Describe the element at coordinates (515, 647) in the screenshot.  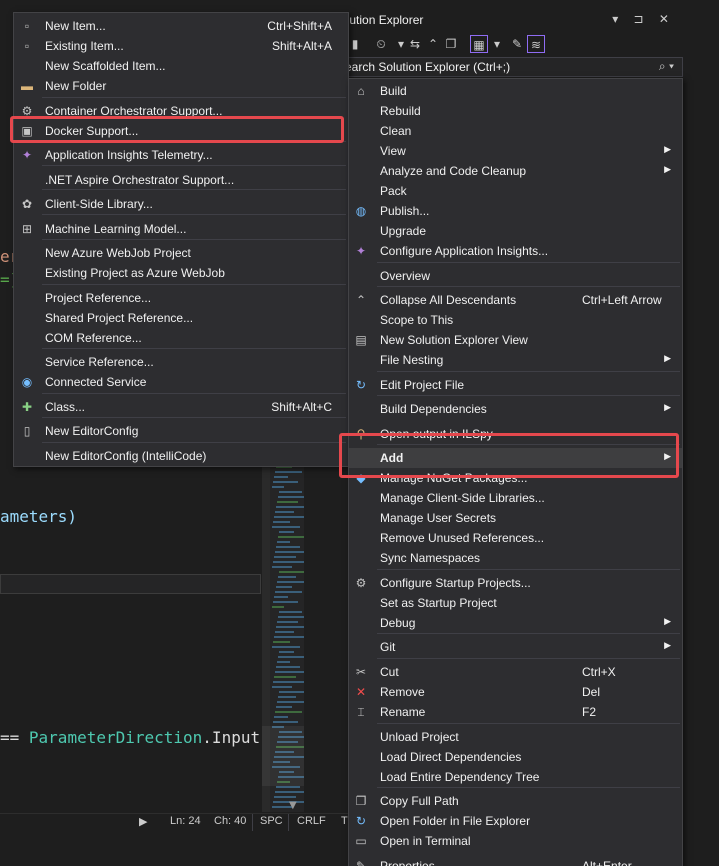
I see `context_menu-item-git: Git ▶` at that location.